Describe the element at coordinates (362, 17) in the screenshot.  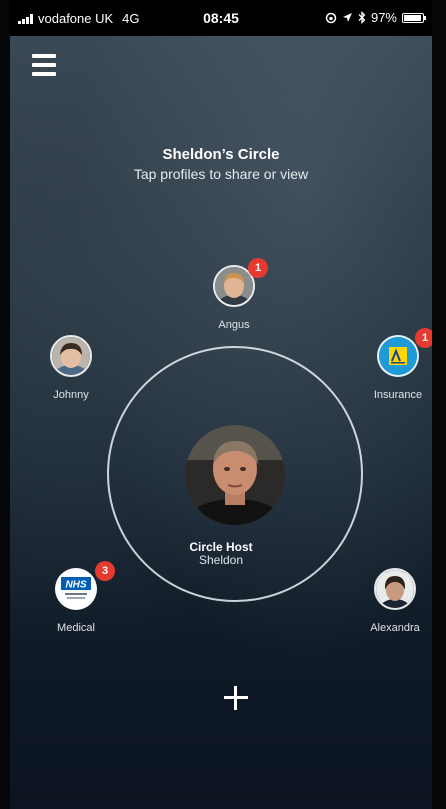
I see `bluetooth-icon` at that location.